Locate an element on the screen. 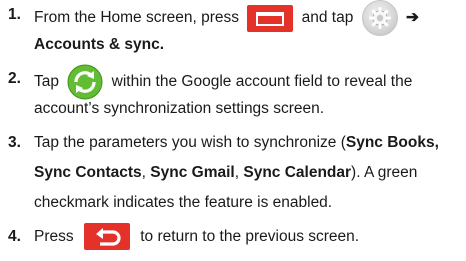  back-icon is located at coordinates (106, 237).